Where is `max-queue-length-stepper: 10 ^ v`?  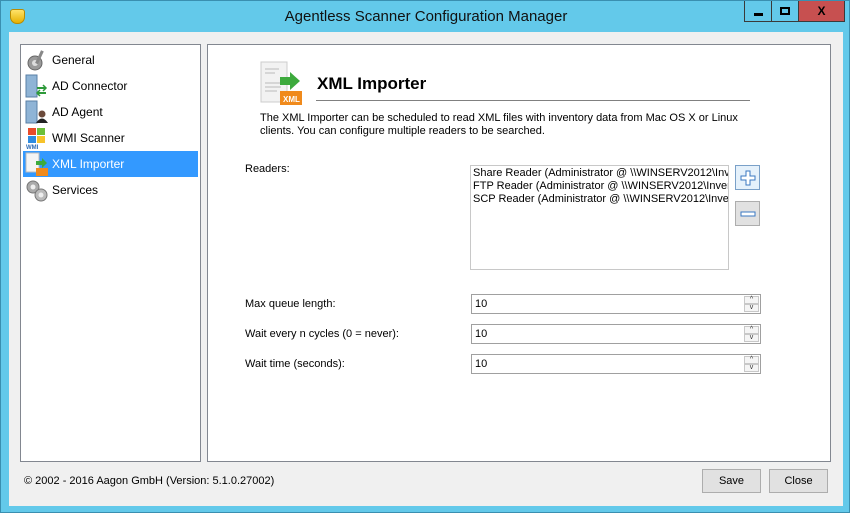
max-queue-length-stepper: 10 ^ v is located at coordinates (616, 304).